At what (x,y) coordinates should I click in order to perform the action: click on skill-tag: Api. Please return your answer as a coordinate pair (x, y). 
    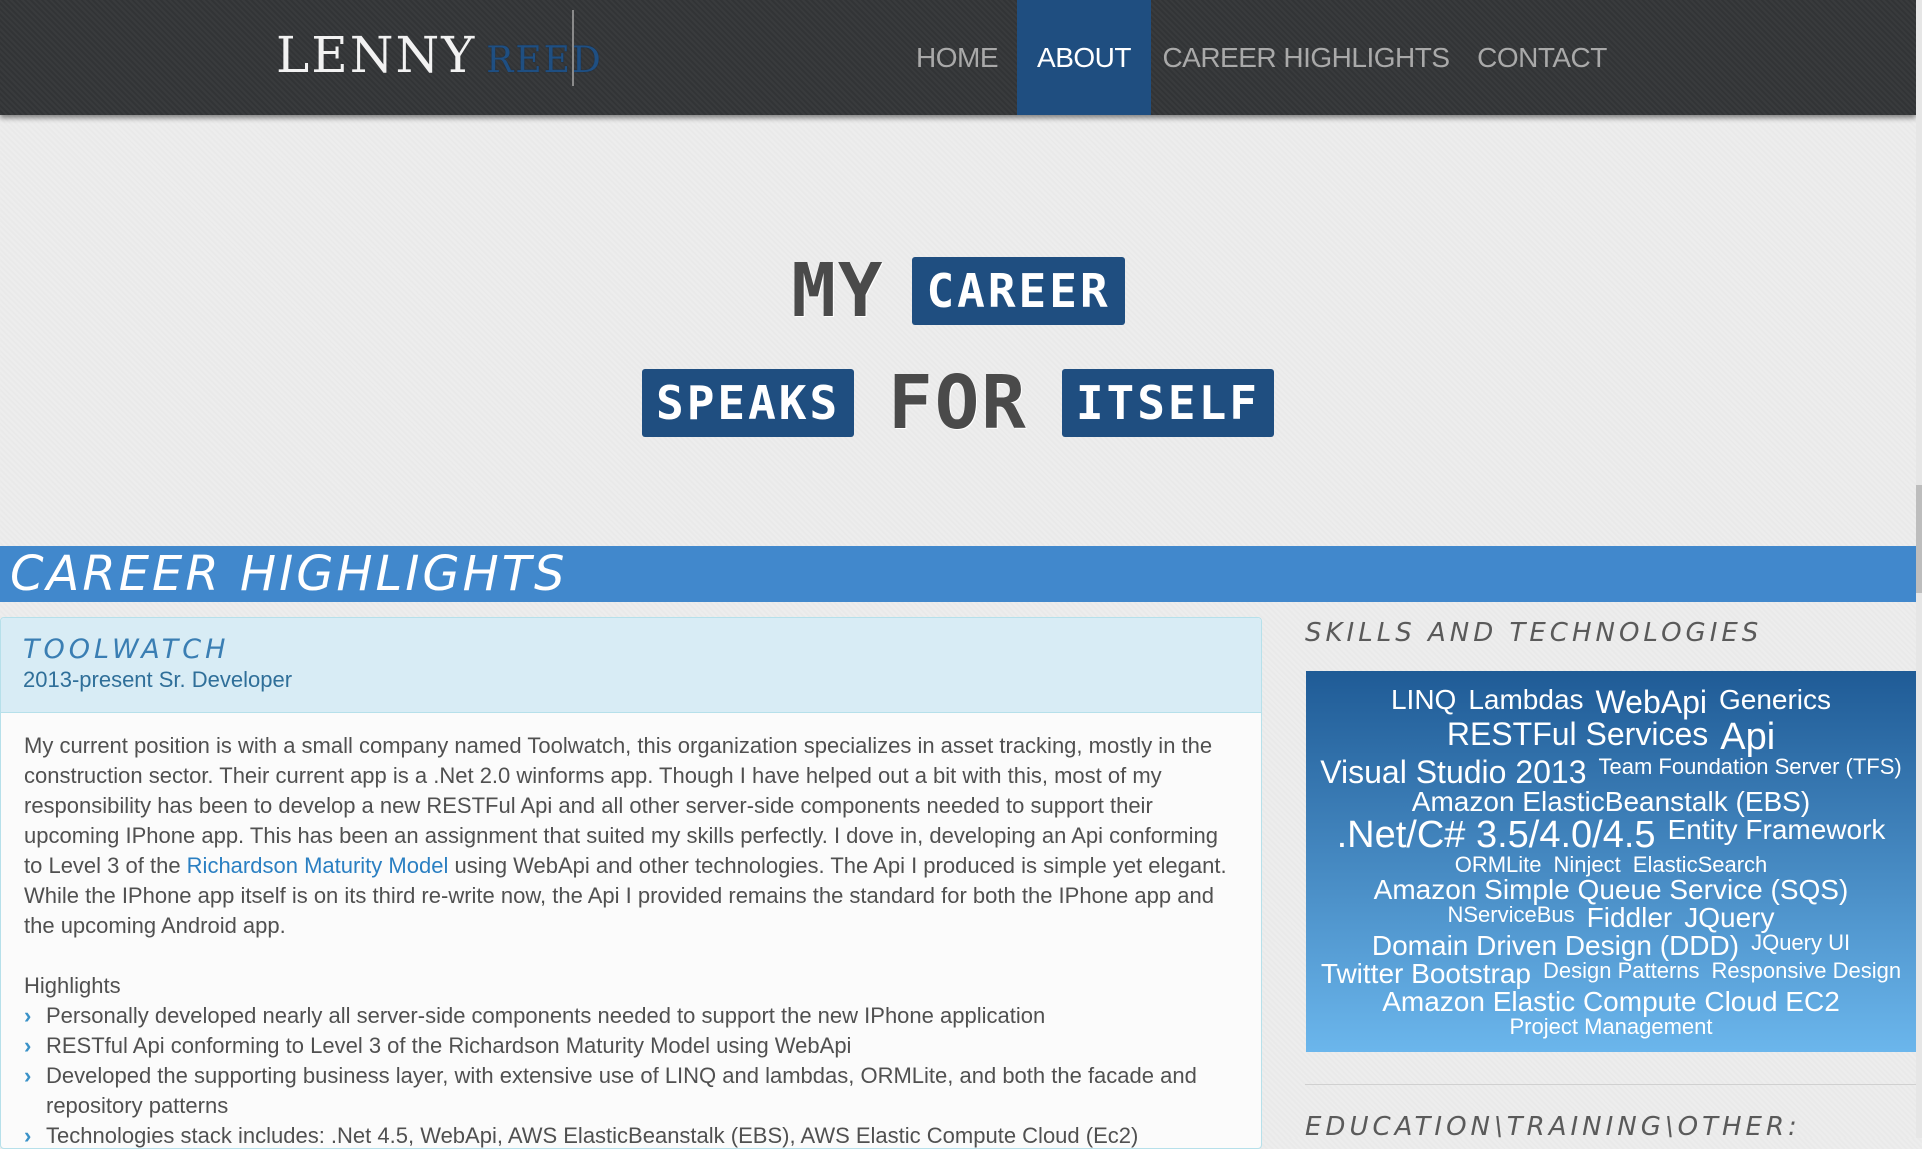
    Looking at the image, I should click on (1747, 737).